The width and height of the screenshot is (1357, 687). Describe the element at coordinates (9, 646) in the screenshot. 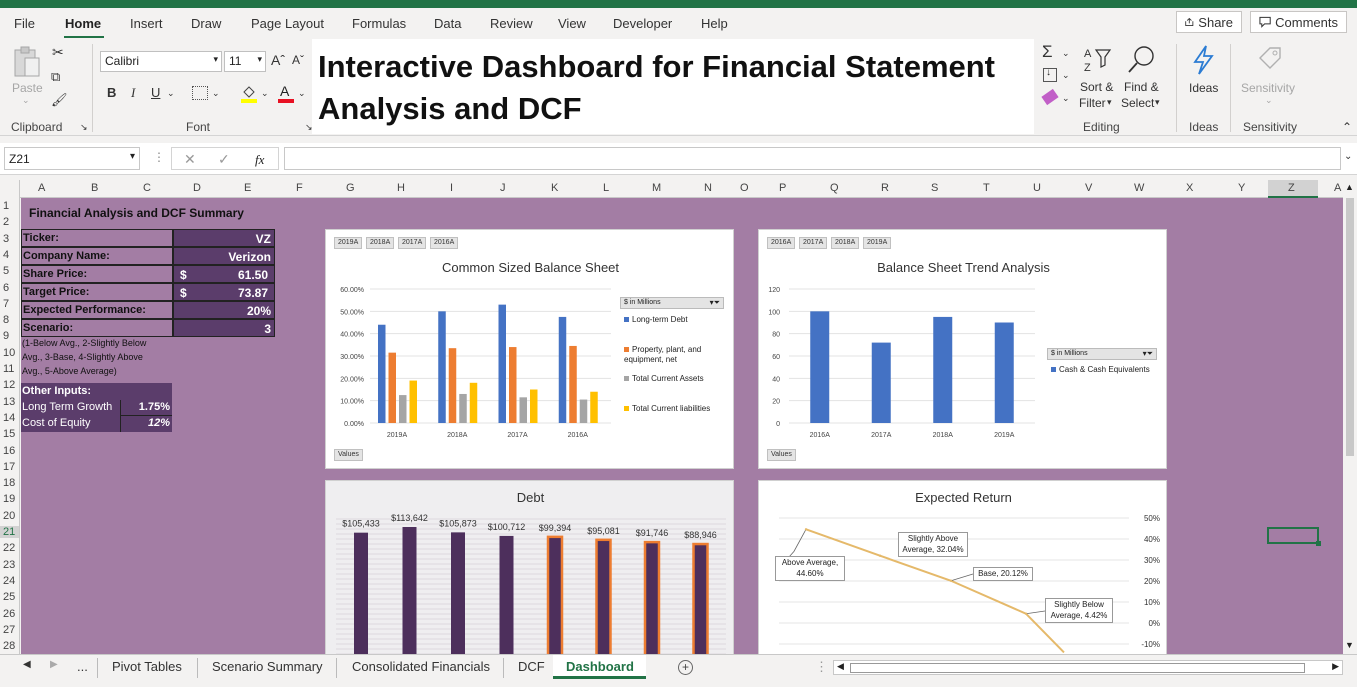

I see `row-header: 28` at that location.